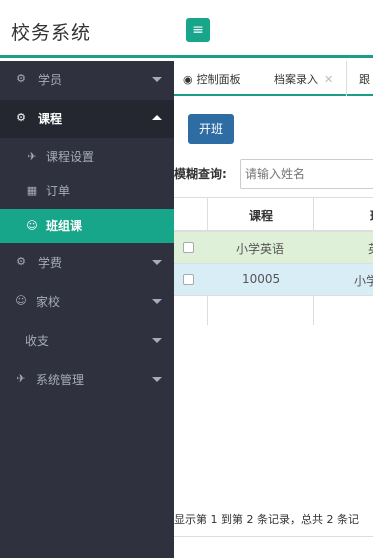 This screenshot has height=558, width=373. Describe the element at coordinates (58, 191) in the screenshot. I see `sidebar-item-label: 订单` at that location.